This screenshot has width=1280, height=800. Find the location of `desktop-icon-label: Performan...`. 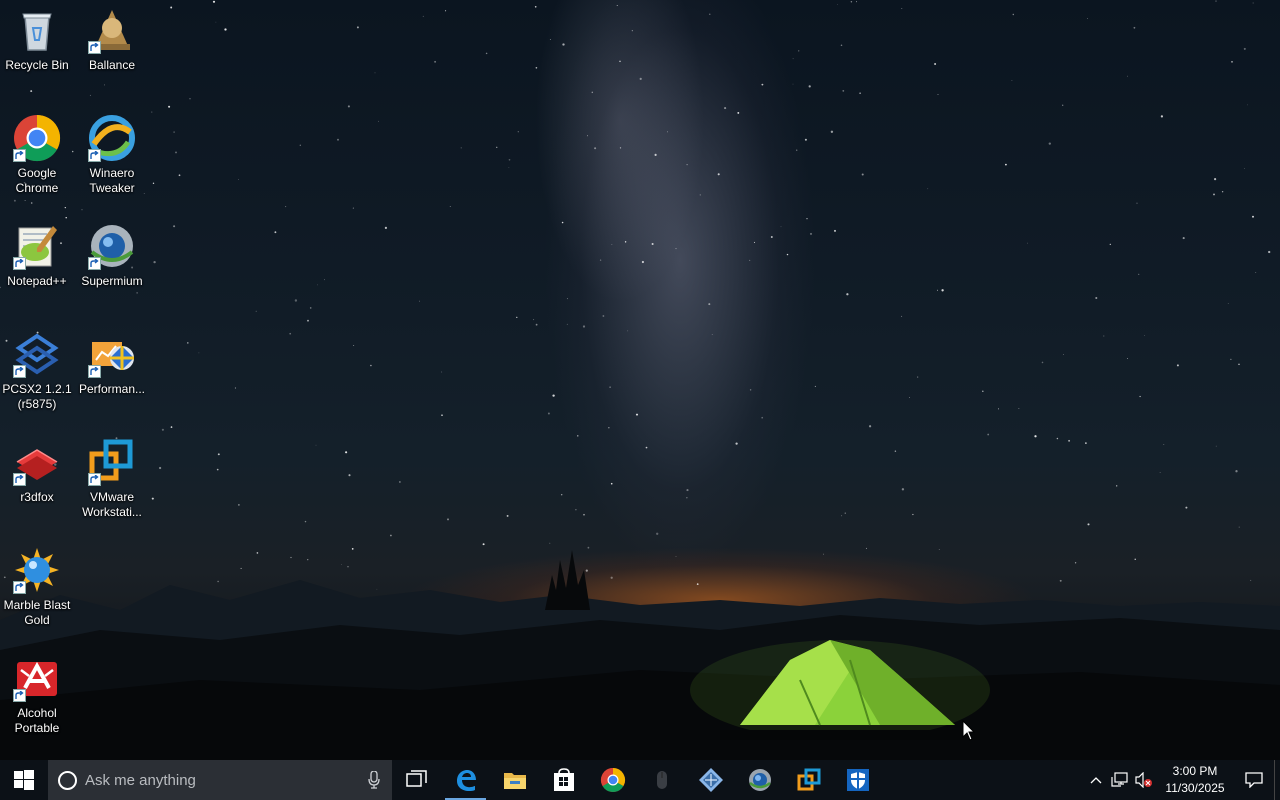

desktop-icon-label: Performan... is located at coordinates (112, 389).